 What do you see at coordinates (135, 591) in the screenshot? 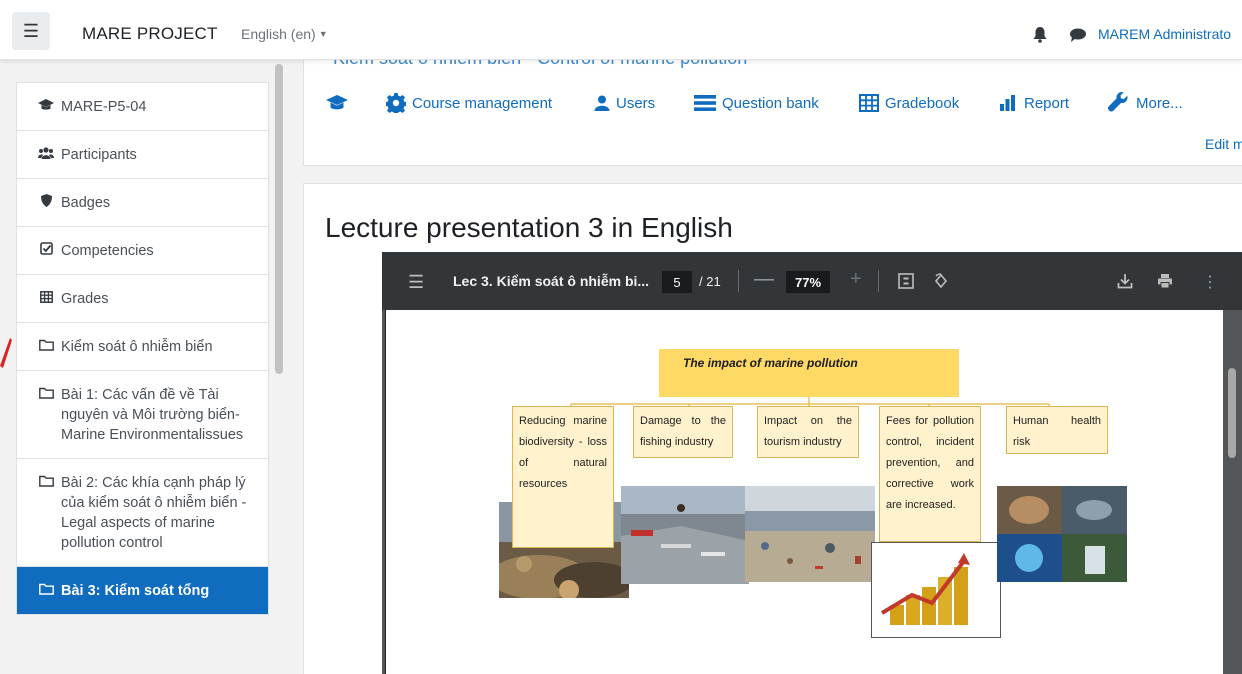
I see `sidebar-item-label: Bài 3: Kiểm soát tổng` at bounding box center [135, 591].